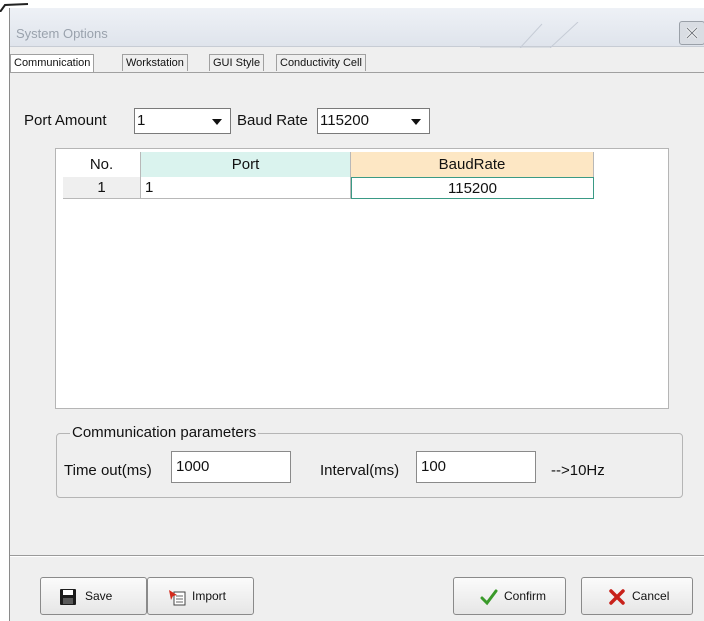  Describe the element at coordinates (99, 596) in the screenshot. I see `save-button-label: Save` at that location.